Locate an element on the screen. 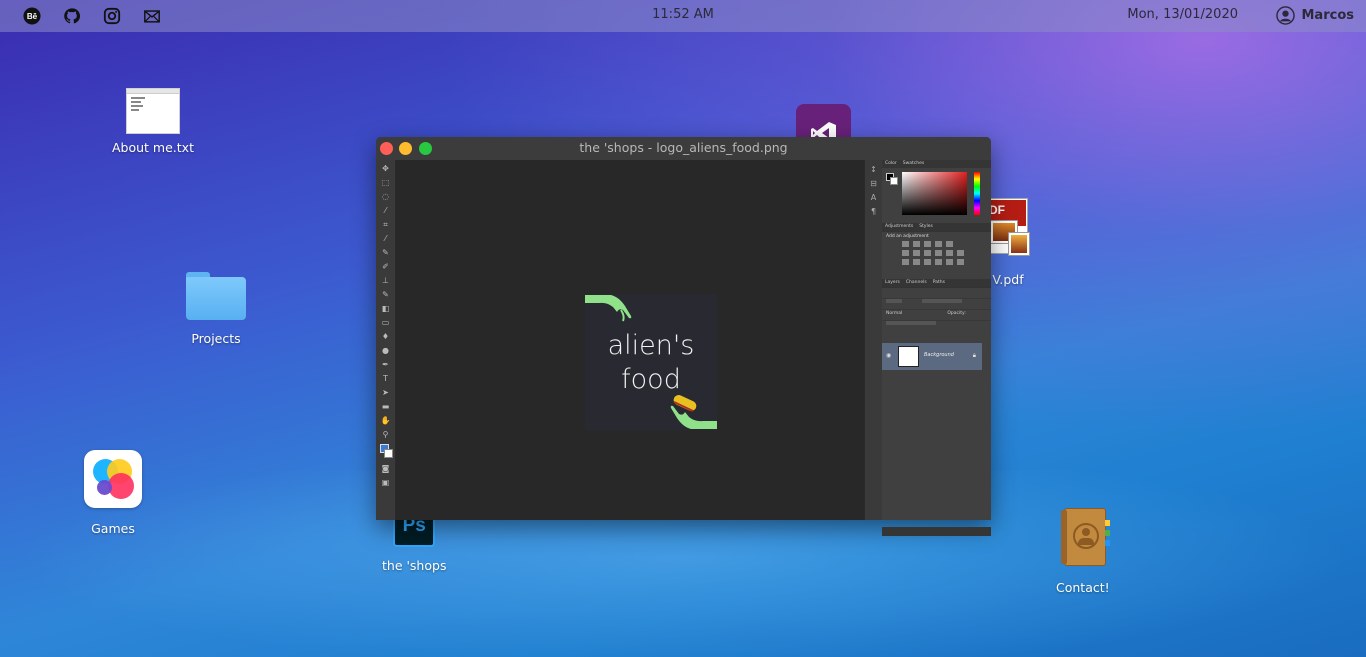  about-me-file: About me.txt is located at coordinates (153, 121).